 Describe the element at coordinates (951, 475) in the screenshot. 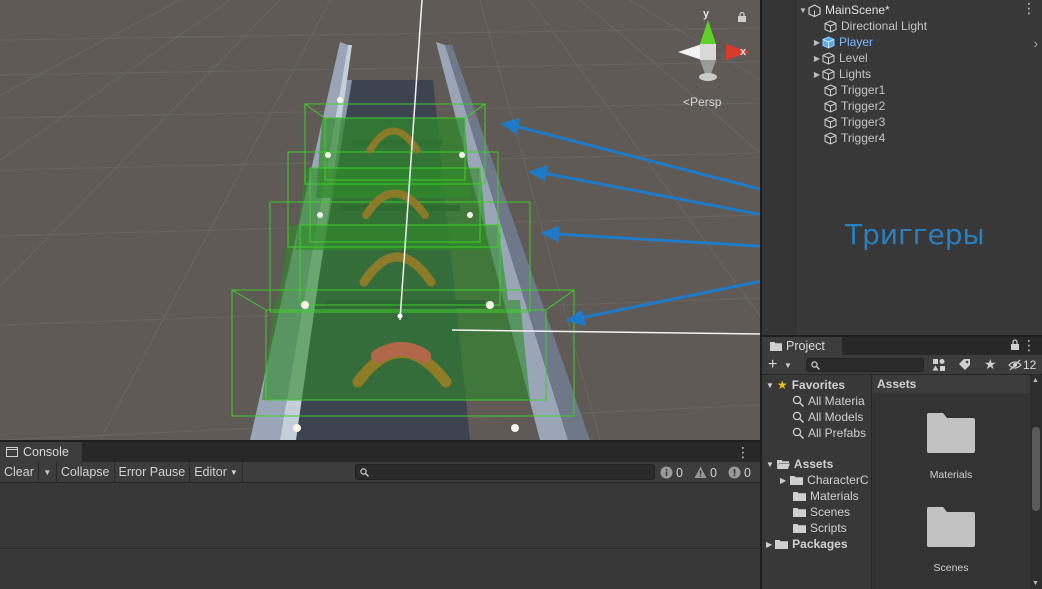

I see `asset-folder-label: Materials` at that location.